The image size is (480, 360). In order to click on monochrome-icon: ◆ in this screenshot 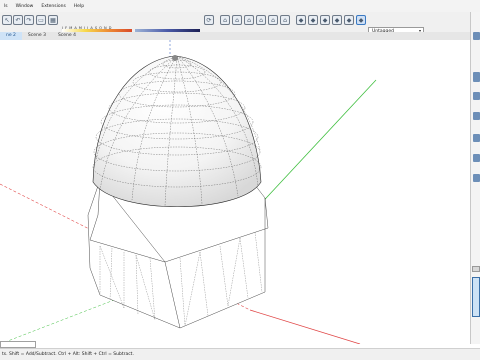, I will do `click(361, 20)`.